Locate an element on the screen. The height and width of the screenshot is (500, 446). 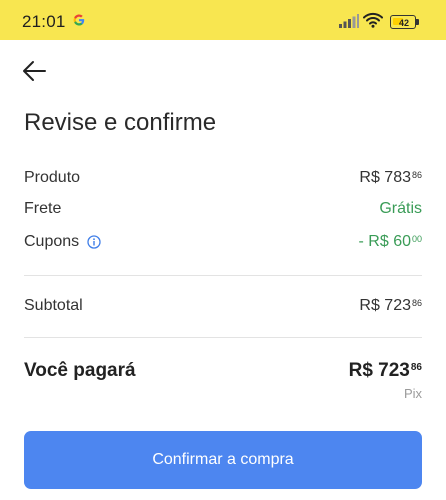
coupons-amount: - R$ 6000 is located at coordinates (390, 242).